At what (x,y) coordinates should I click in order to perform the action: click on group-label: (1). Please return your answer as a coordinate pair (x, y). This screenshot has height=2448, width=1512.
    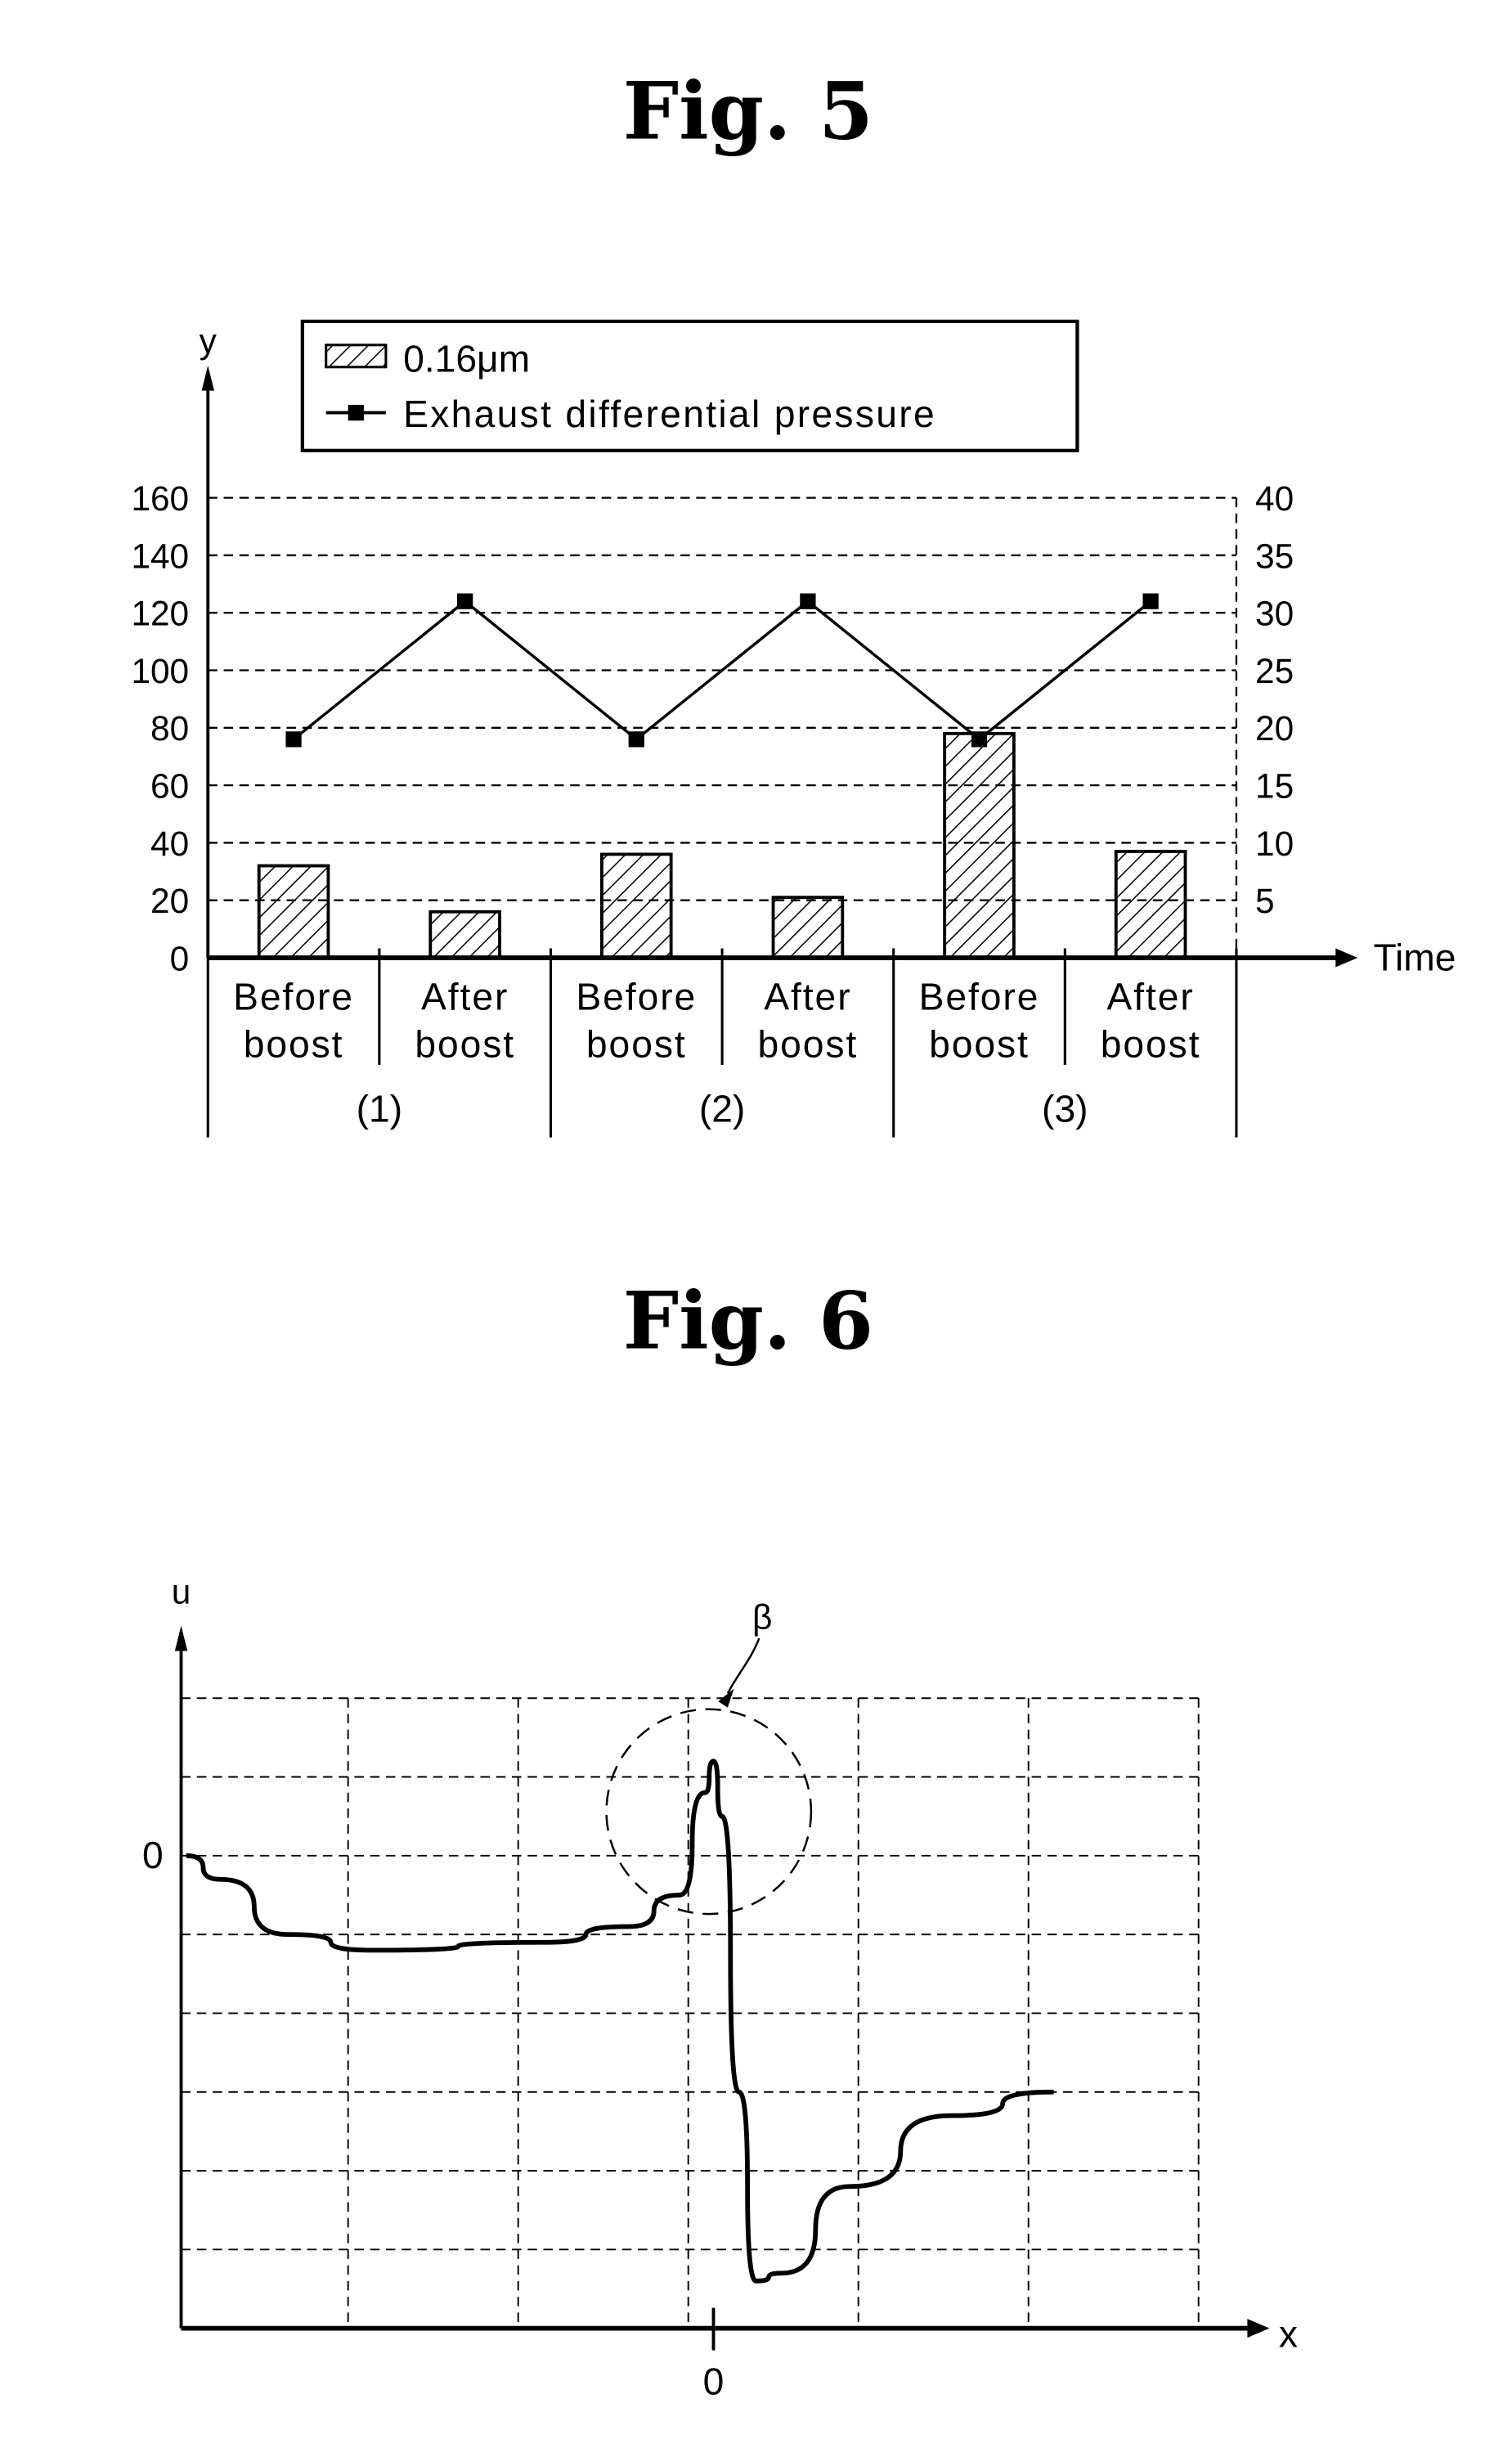
    Looking at the image, I should click on (380, 1108).